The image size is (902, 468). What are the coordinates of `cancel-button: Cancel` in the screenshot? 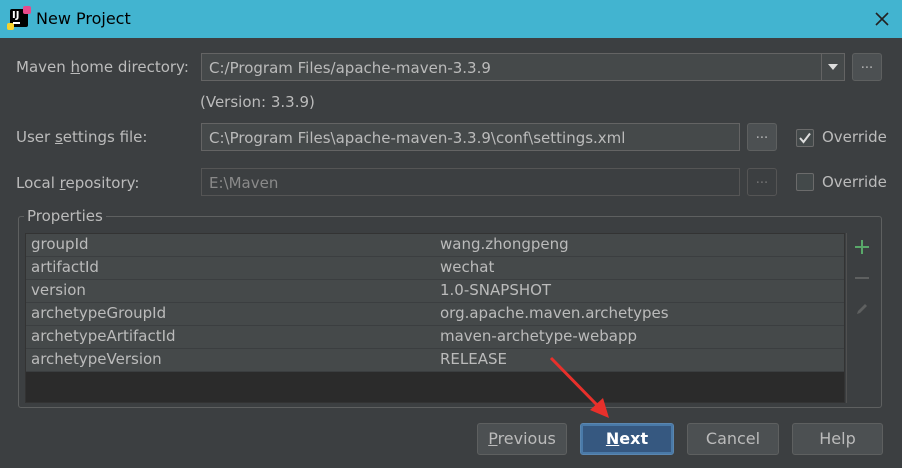 It's located at (733, 439).